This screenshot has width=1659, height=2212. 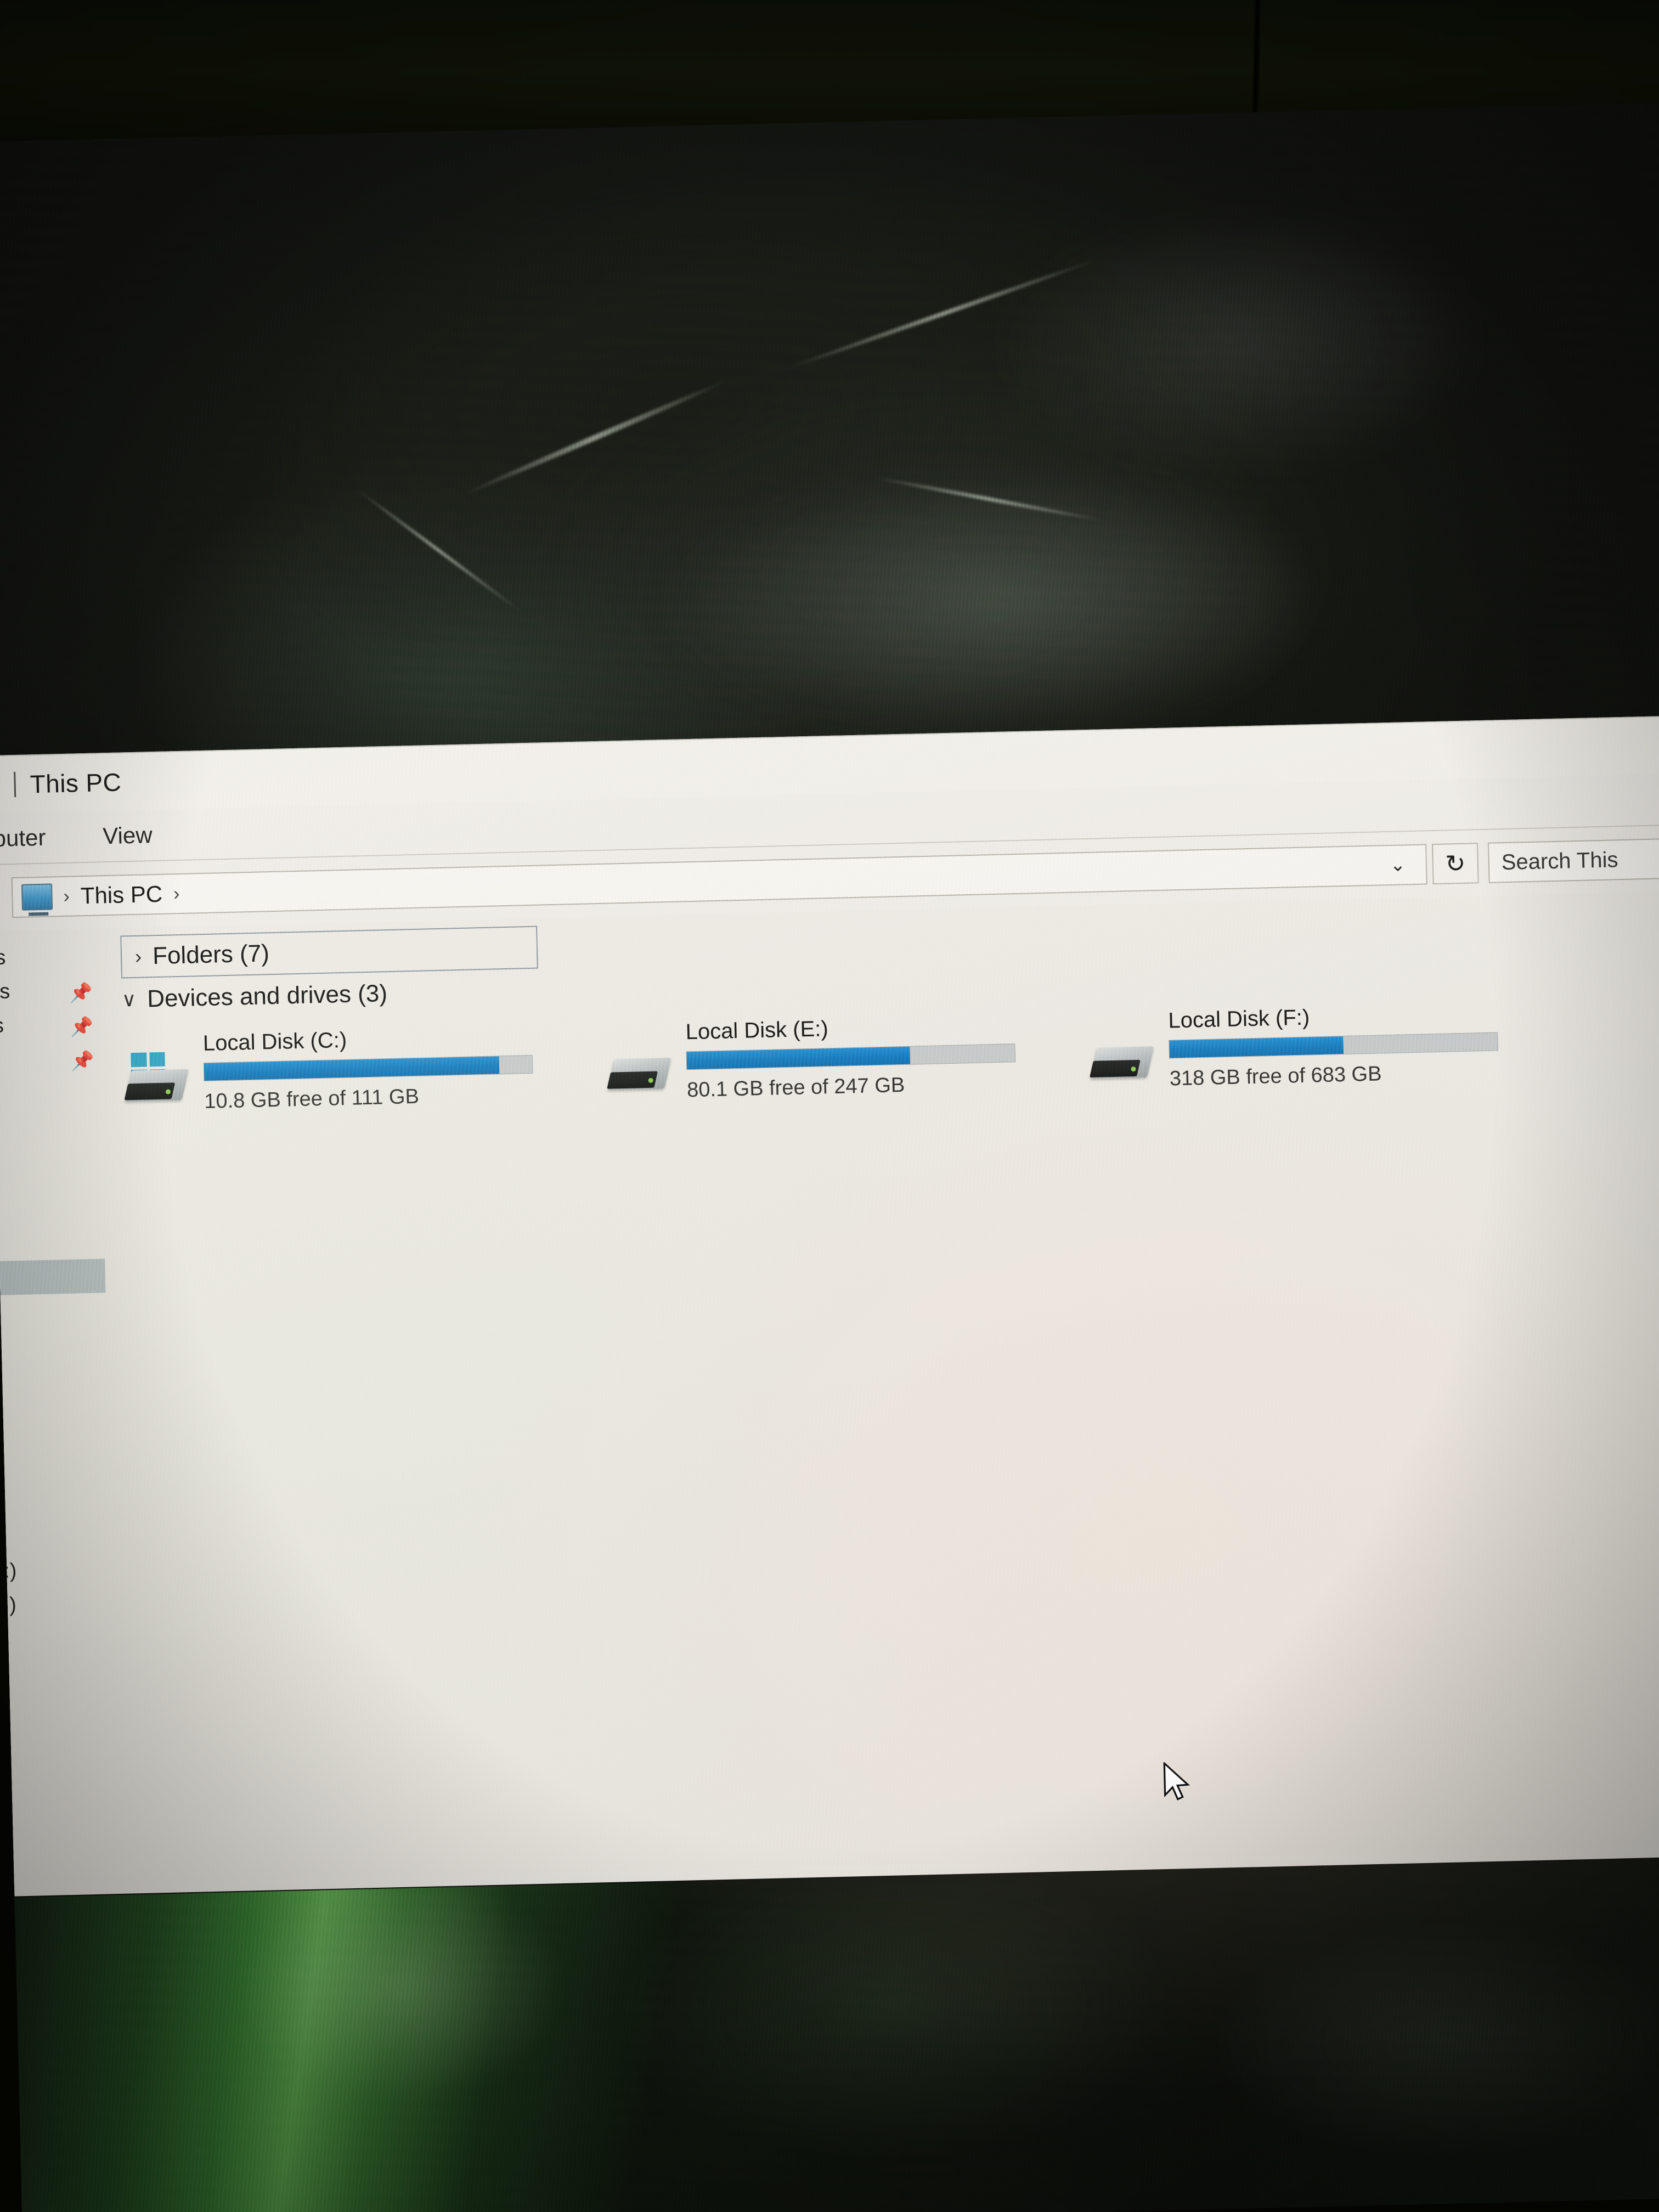 What do you see at coordinates (37, 897) in the screenshot?
I see `this-pc-icon` at bounding box center [37, 897].